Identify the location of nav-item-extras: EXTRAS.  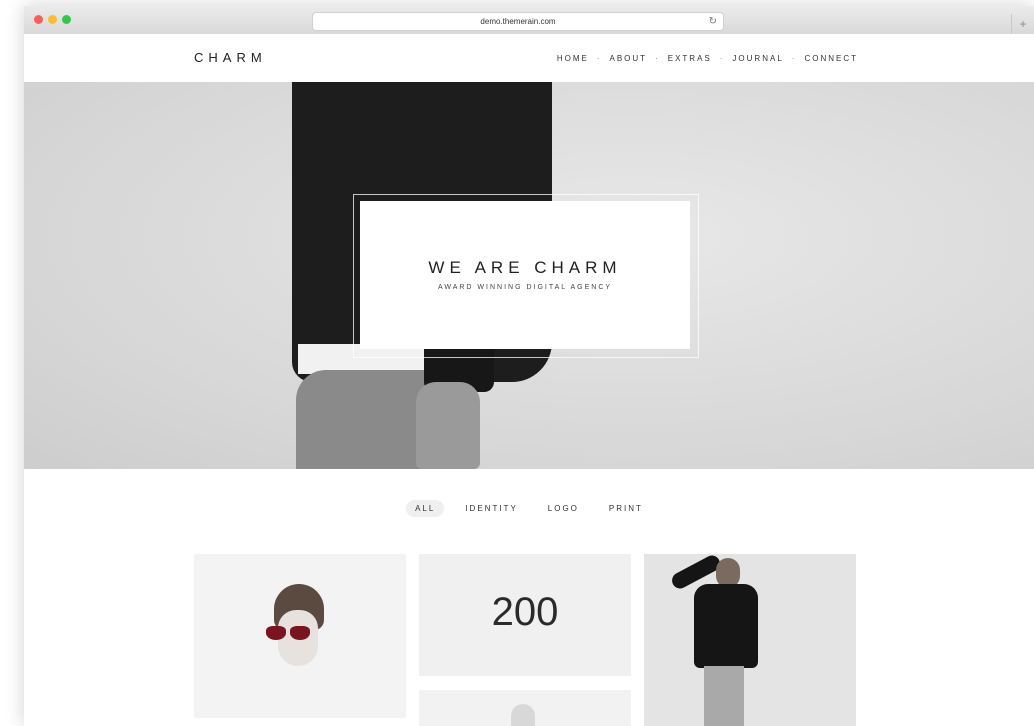
(690, 58).